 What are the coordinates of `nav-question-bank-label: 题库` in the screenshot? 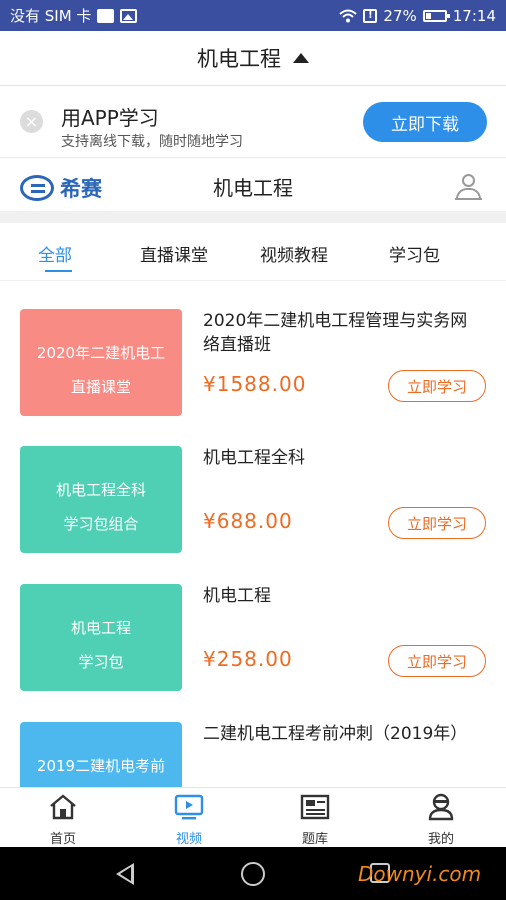 It's located at (314, 839).